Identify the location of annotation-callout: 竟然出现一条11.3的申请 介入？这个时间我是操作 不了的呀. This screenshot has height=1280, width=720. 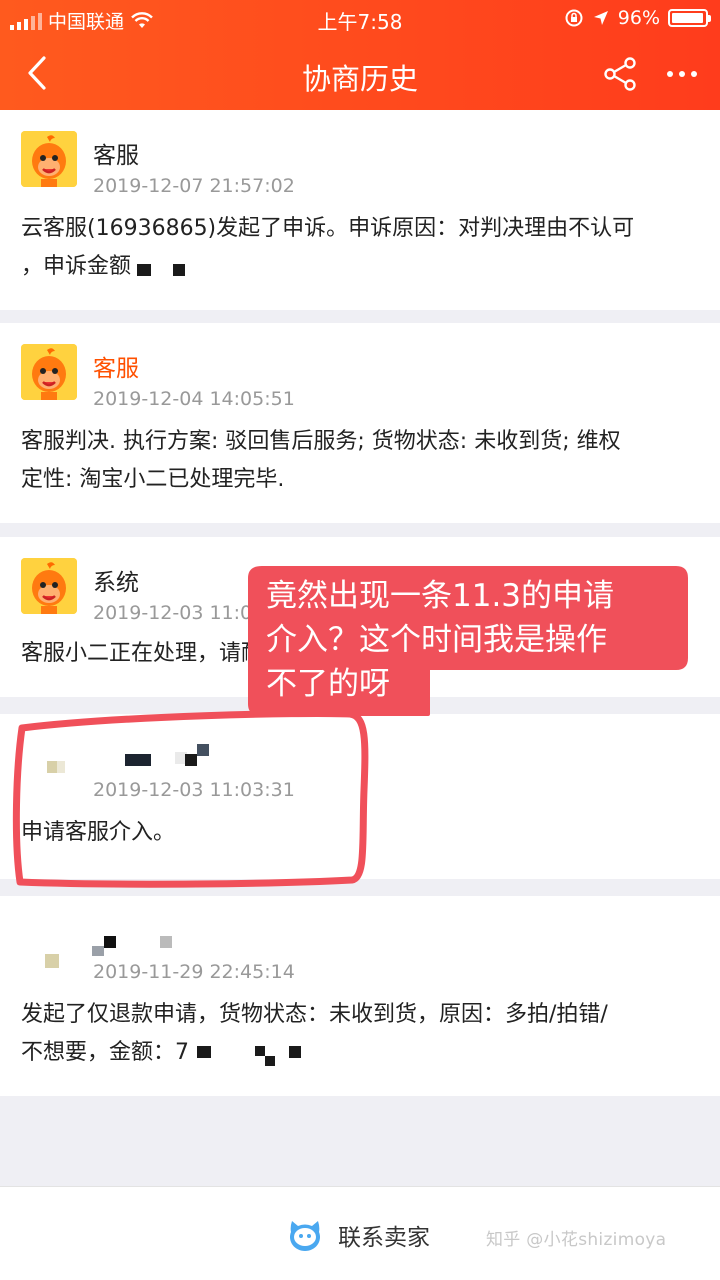
(468, 641).